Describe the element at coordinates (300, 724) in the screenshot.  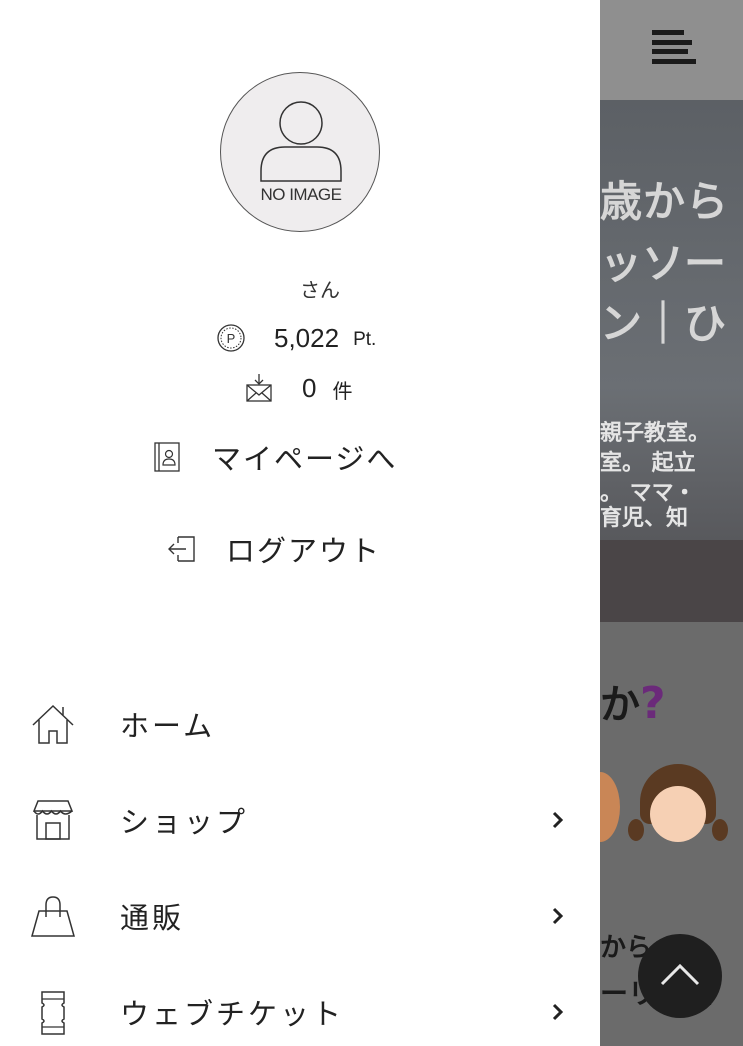
I see `nav-item-home: ホーム` at that location.